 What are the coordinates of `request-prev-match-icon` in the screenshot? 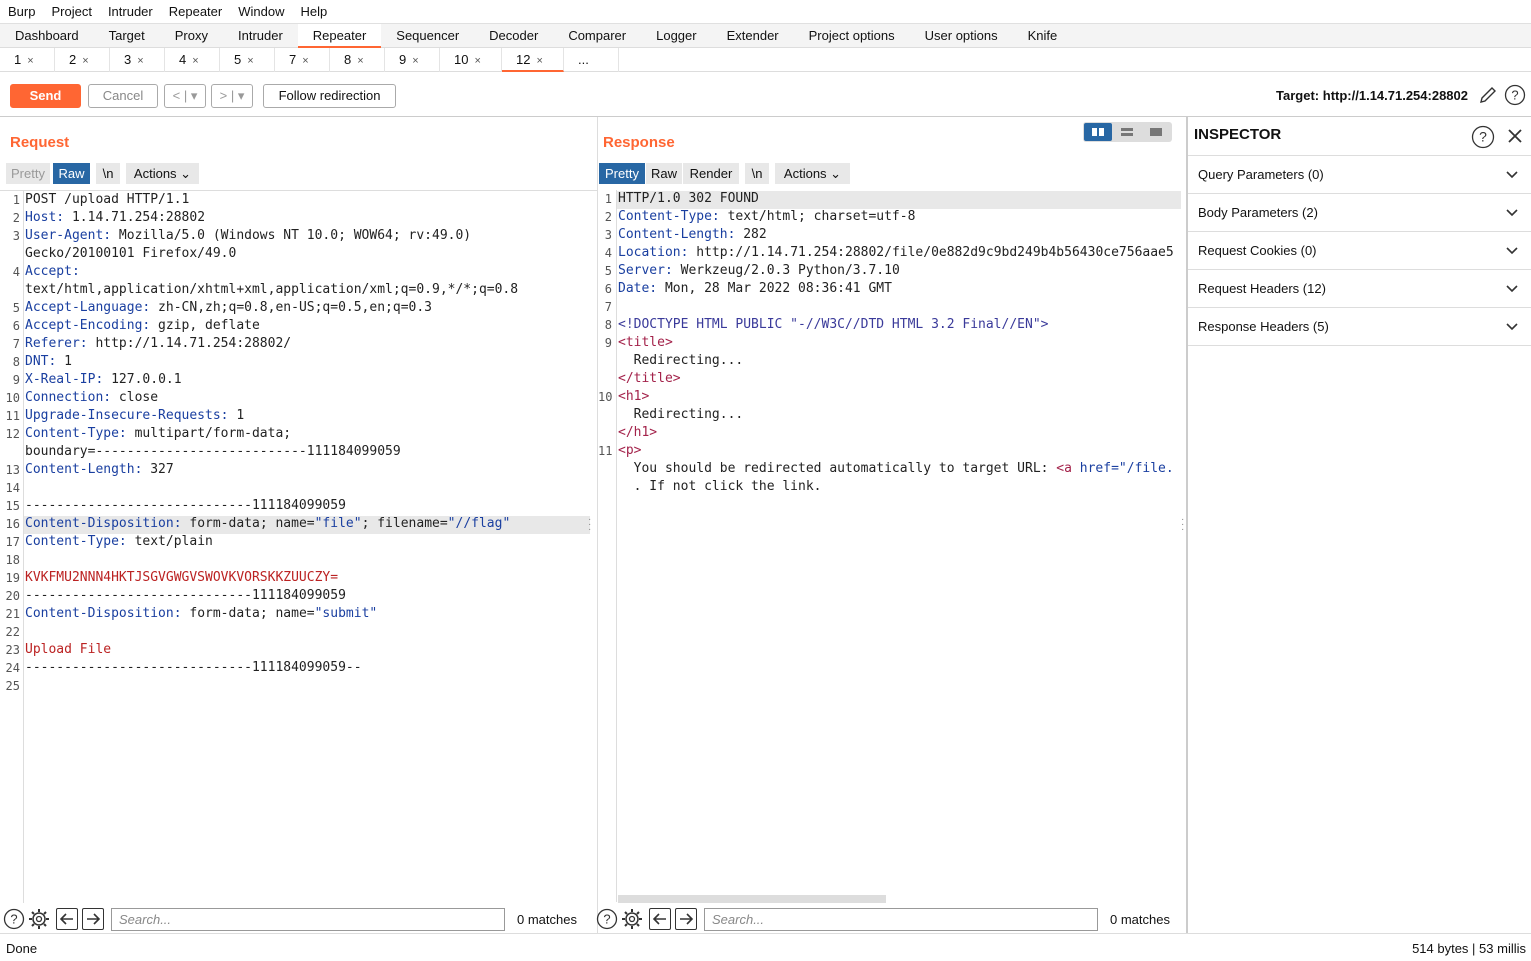 It's located at (67, 919).